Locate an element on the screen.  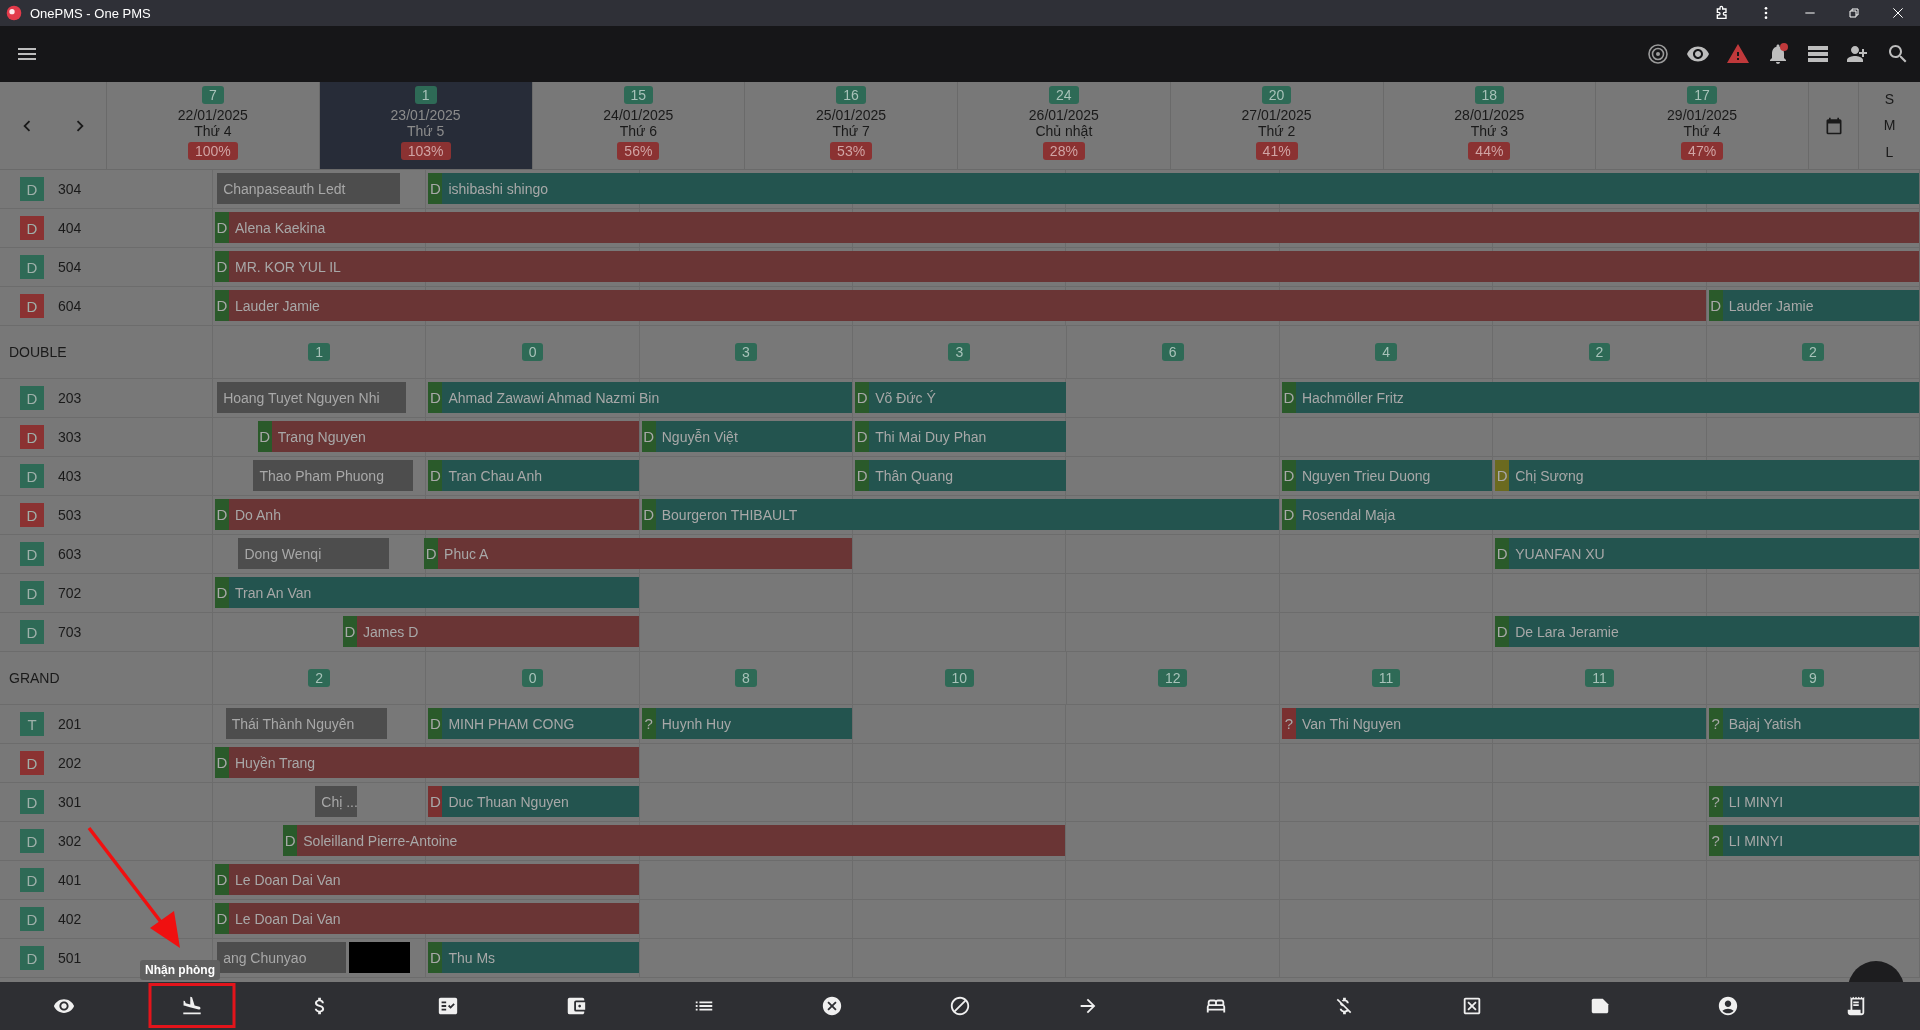
guest-name: Tran An Van is located at coordinates (273, 592).